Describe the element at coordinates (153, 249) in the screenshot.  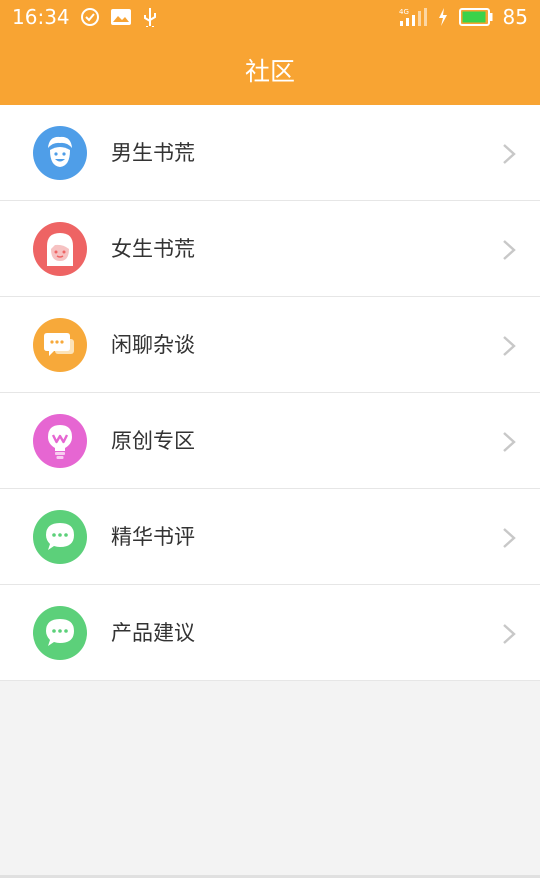
I see `list-item-label: 女生书荒` at that location.